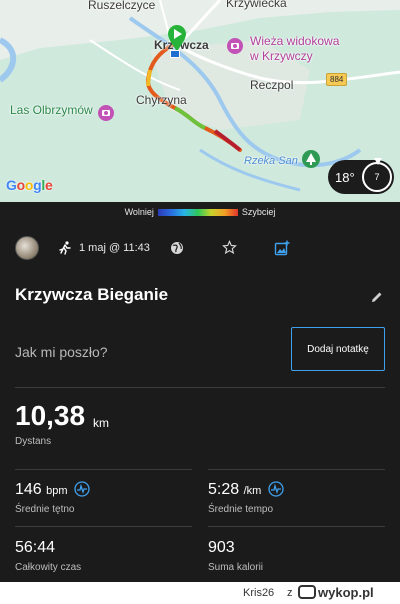  What do you see at coordinates (82, 489) in the screenshot?
I see `heart-rate-chart-icon` at bounding box center [82, 489].